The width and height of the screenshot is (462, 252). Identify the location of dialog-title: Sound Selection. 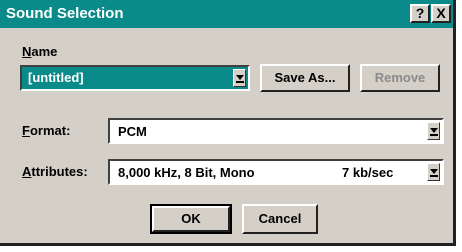
(65, 13).